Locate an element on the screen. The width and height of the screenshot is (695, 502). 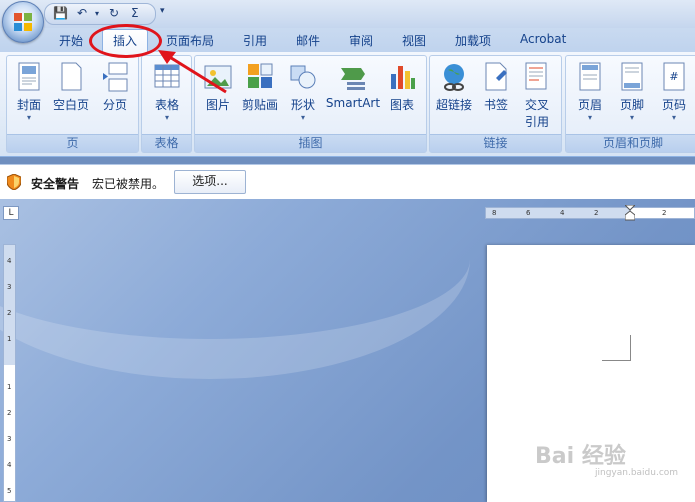
group-links: 超链接 书签 交叉 引用 链接 is located at coordinates (495, 104).